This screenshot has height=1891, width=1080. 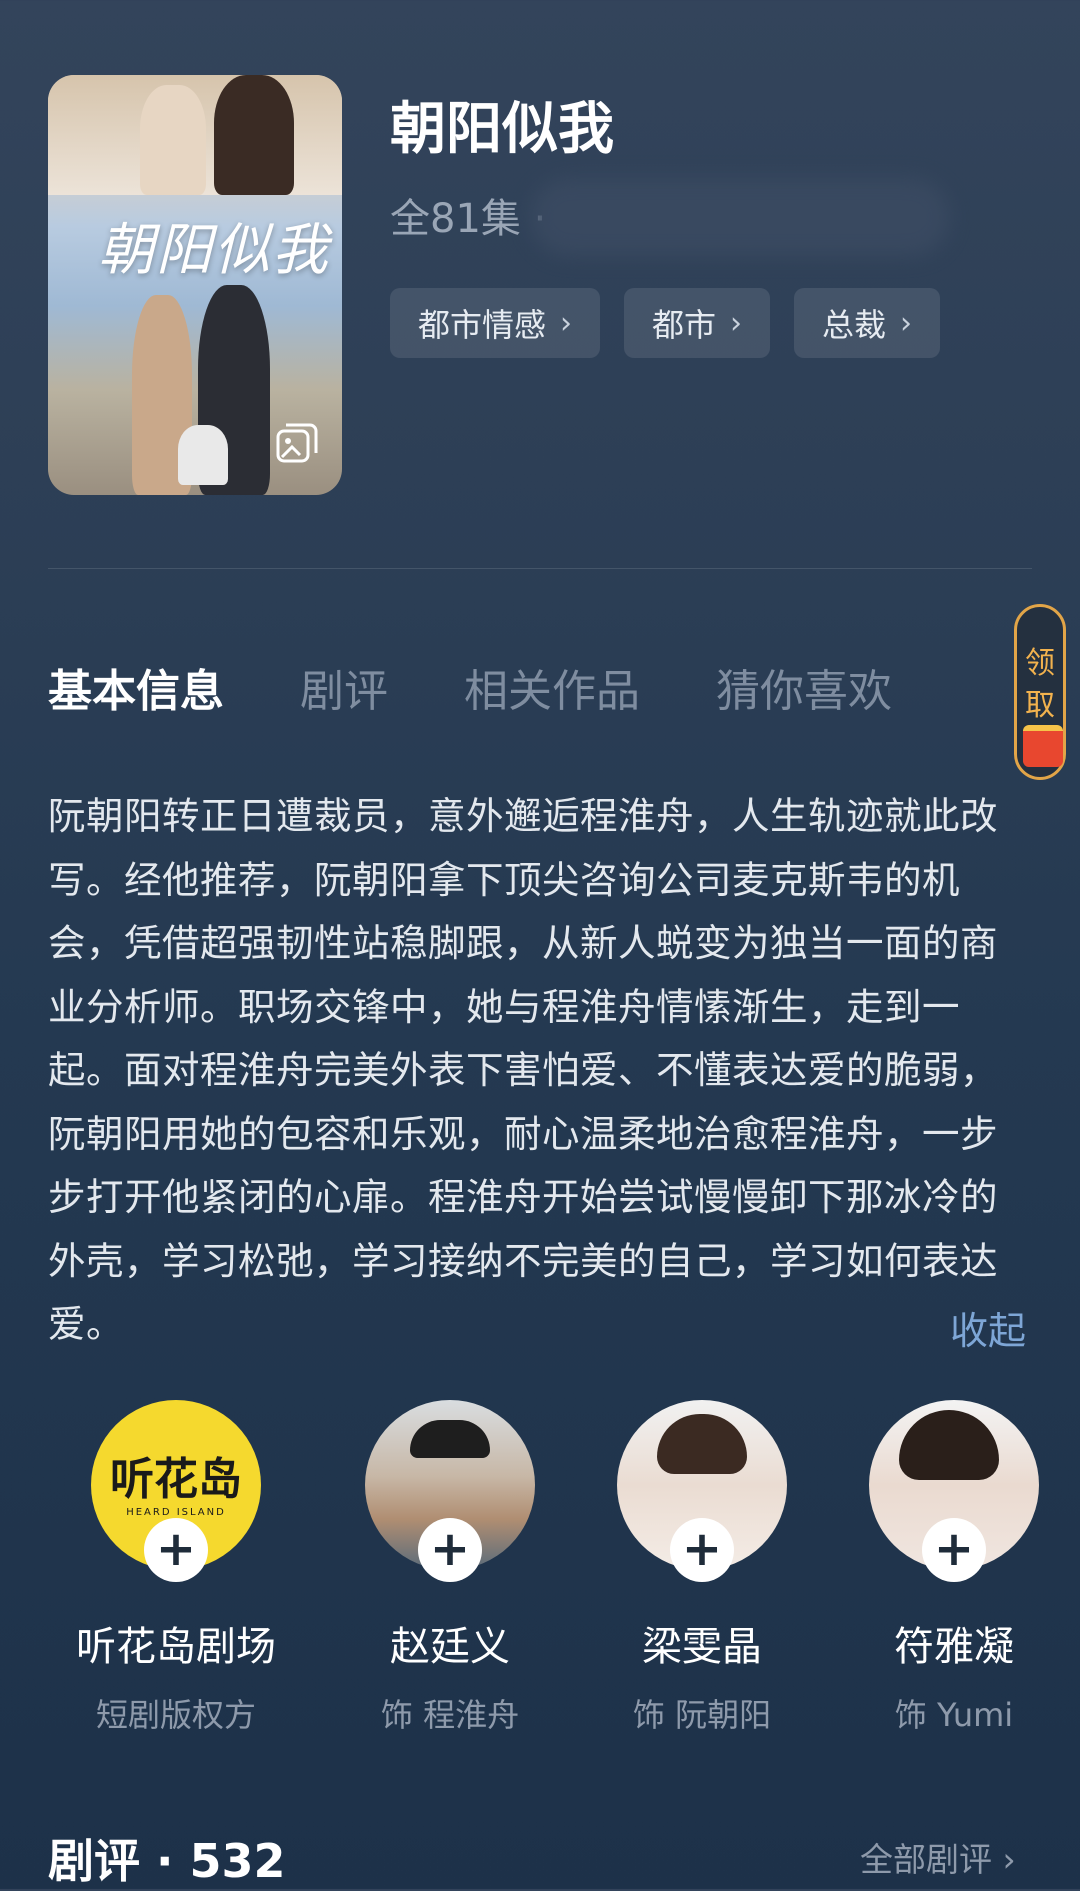 I want to click on detail-tabs: 基本信息 剧评 相关作品 猜你喜欢, so click(x=470, y=687).